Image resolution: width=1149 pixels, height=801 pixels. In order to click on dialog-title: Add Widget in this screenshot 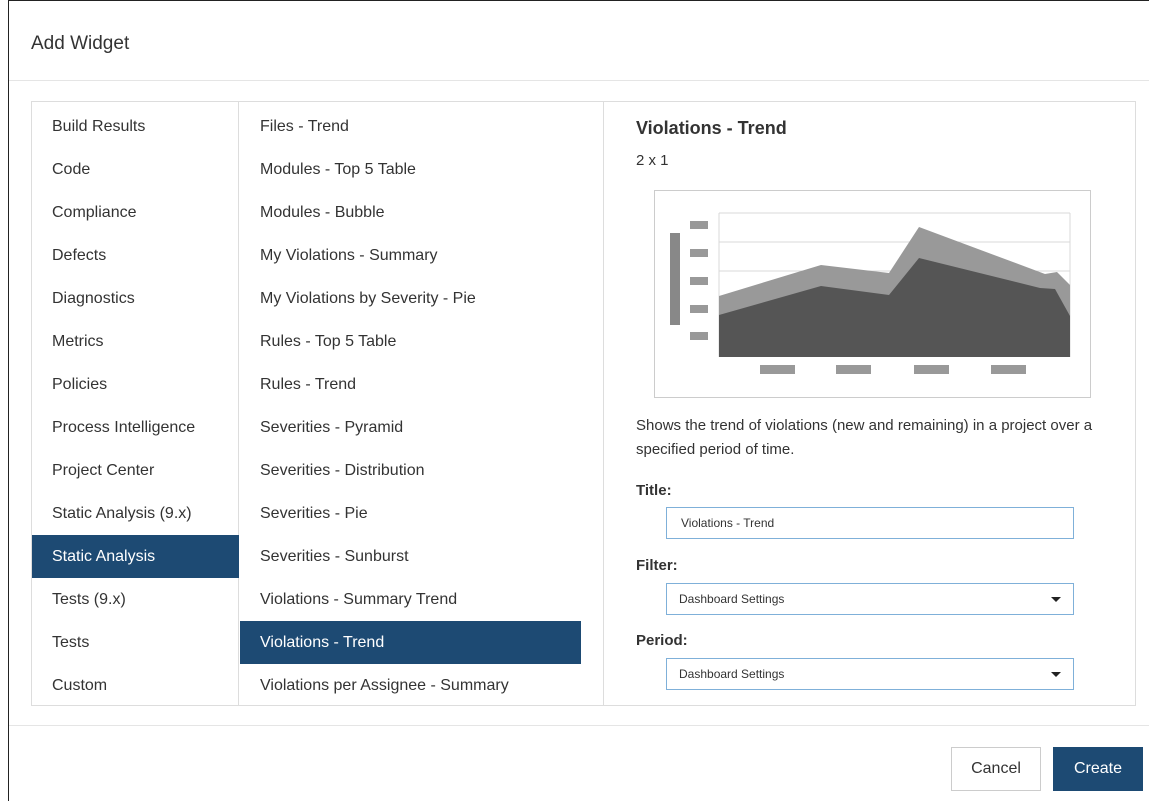, I will do `click(80, 43)`.